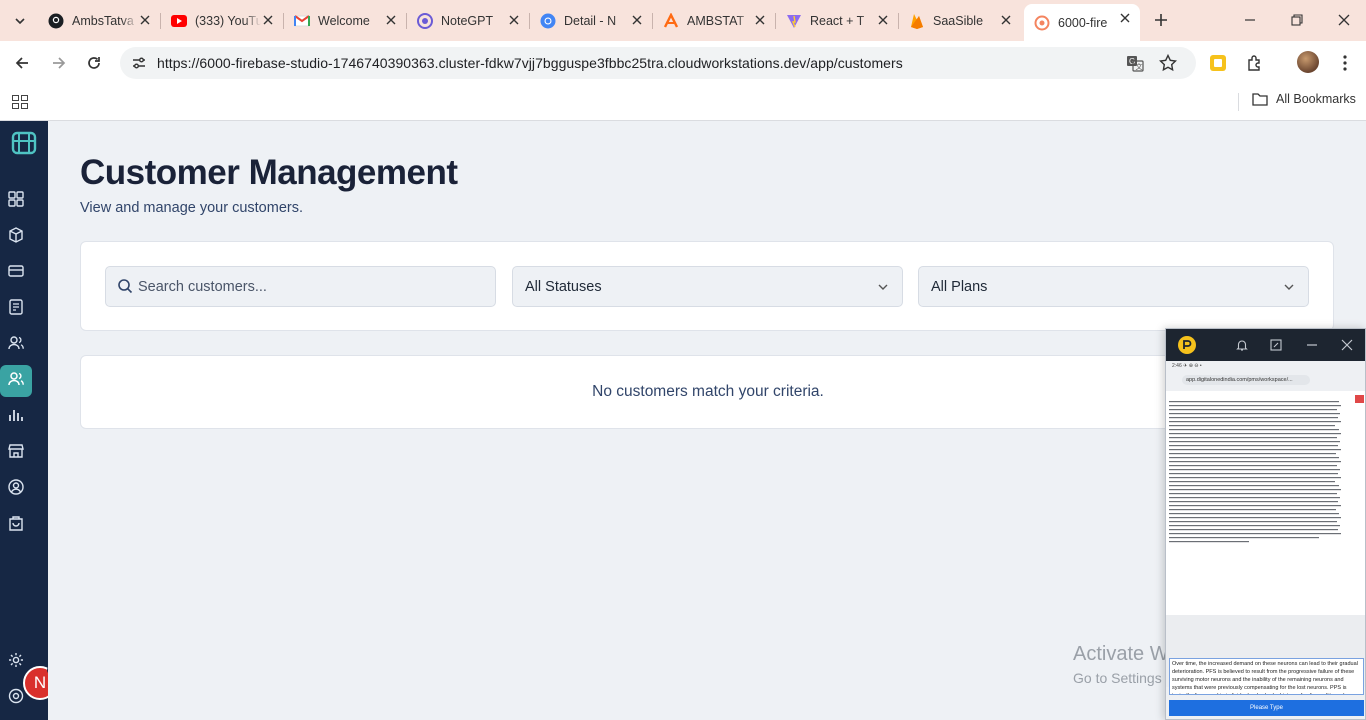  I want to click on vite-icon, so click(794, 21).